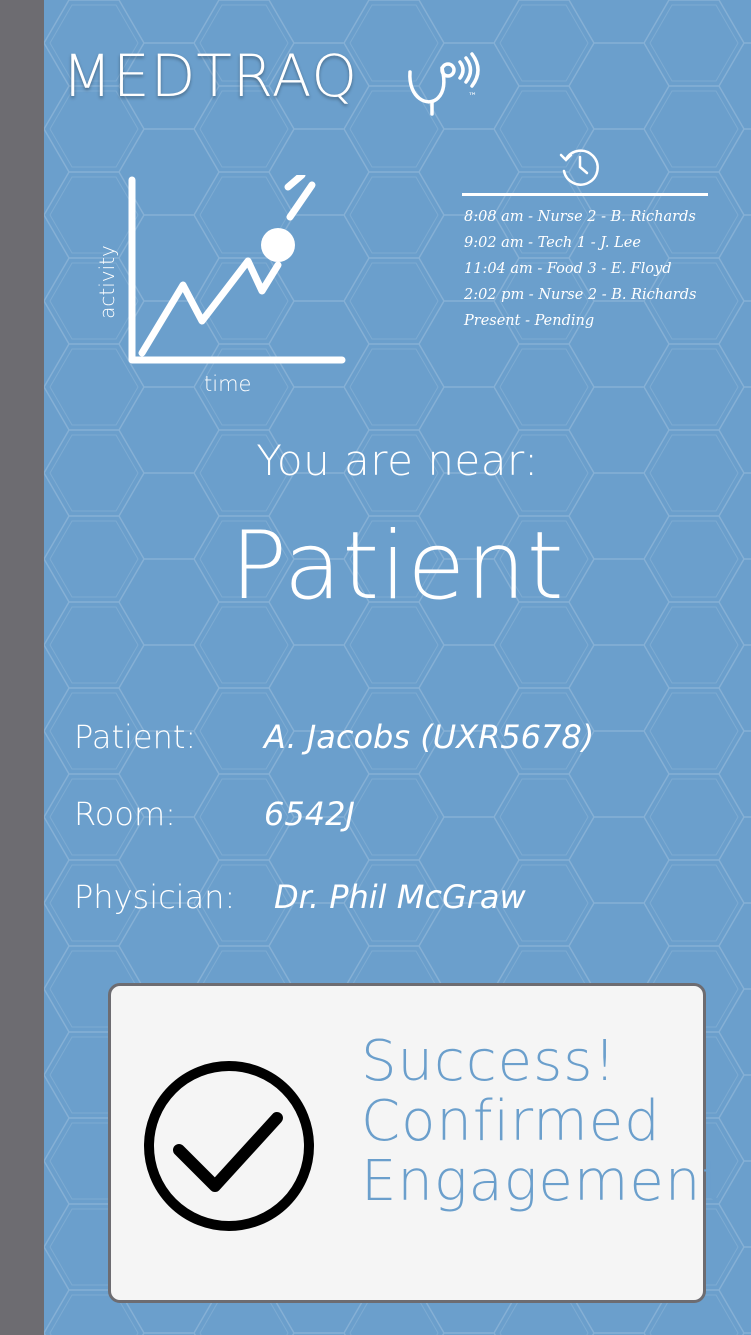 This screenshot has width=751, height=1335. I want to click on brand-logo: MEDTRAQ ™, so click(282, 80).